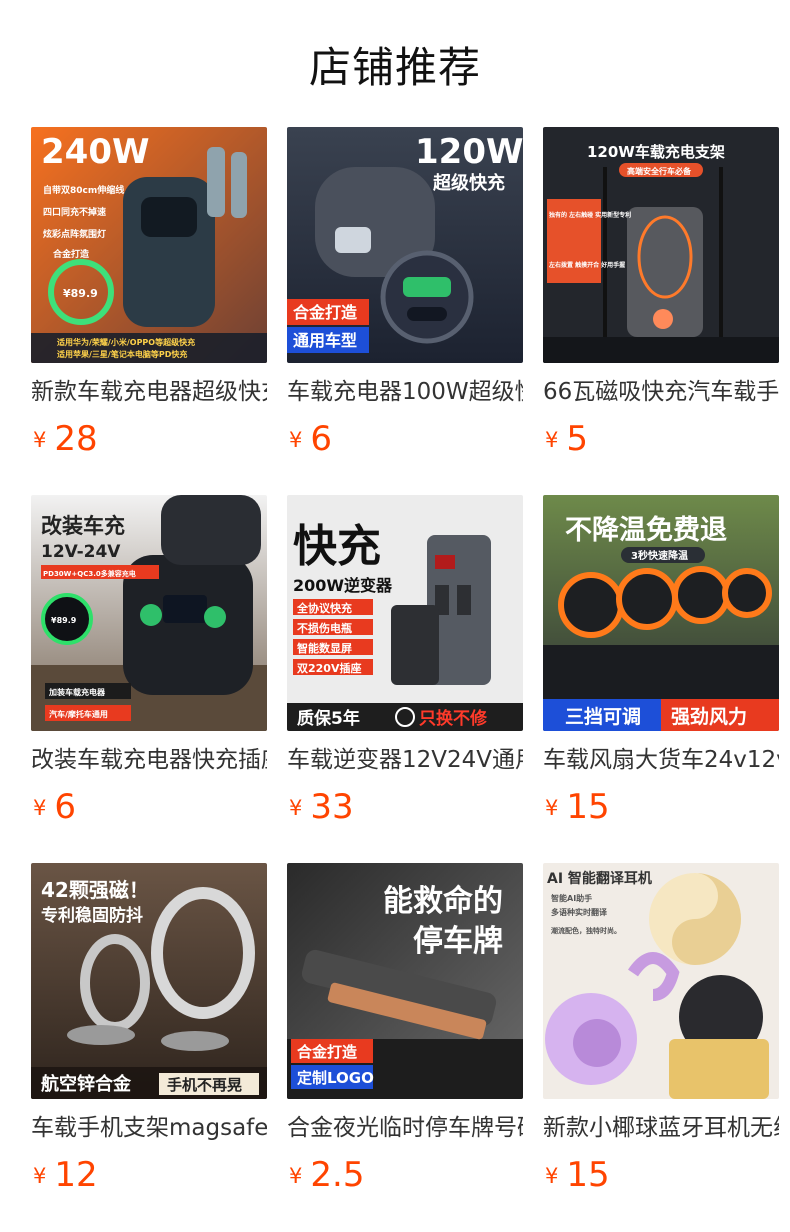 This screenshot has height=1232, width=790. What do you see at coordinates (324, 648) in the screenshot?
I see `thumb-tag: 智能数显屏` at bounding box center [324, 648].